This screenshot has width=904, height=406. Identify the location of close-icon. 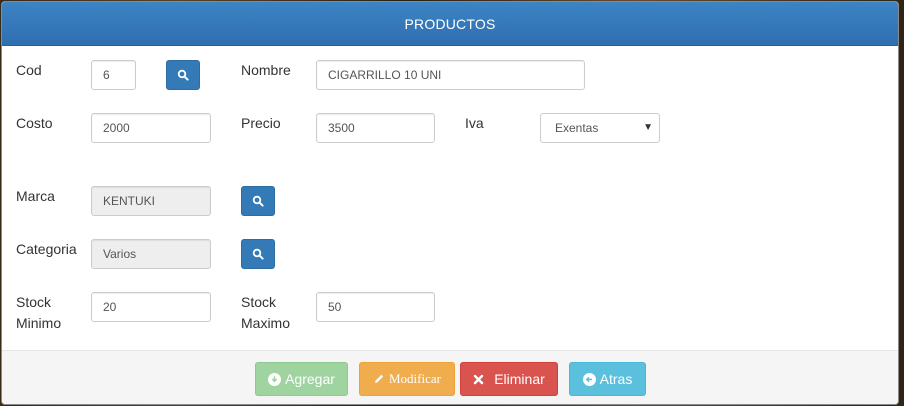
(479, 379).